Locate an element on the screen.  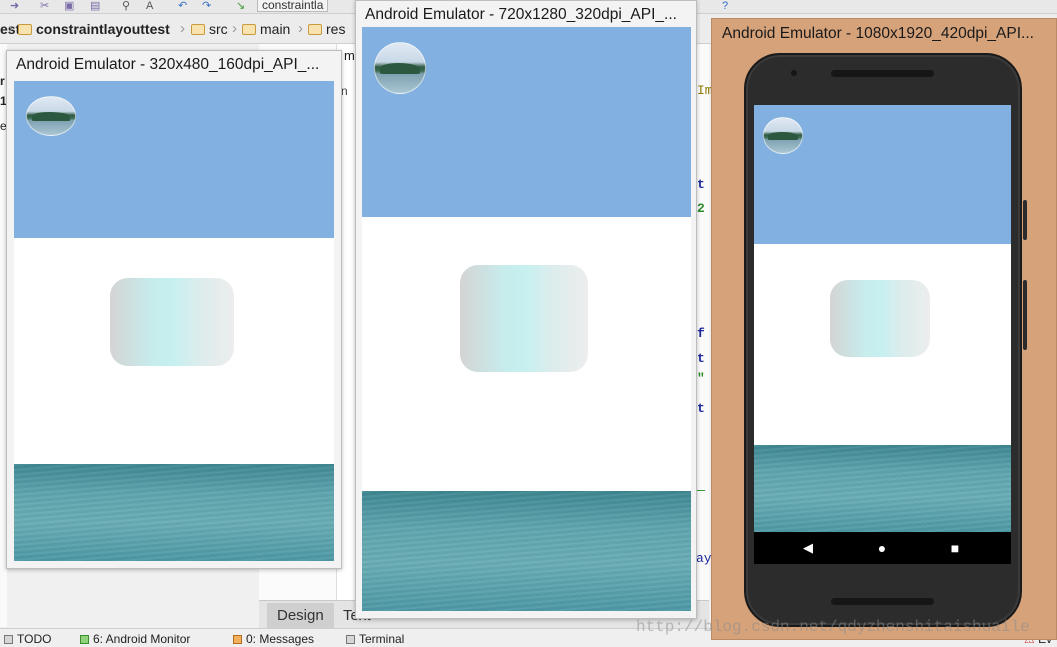
breadcrumb-project: constraintlayouttest is located at coordinates (94, 29).